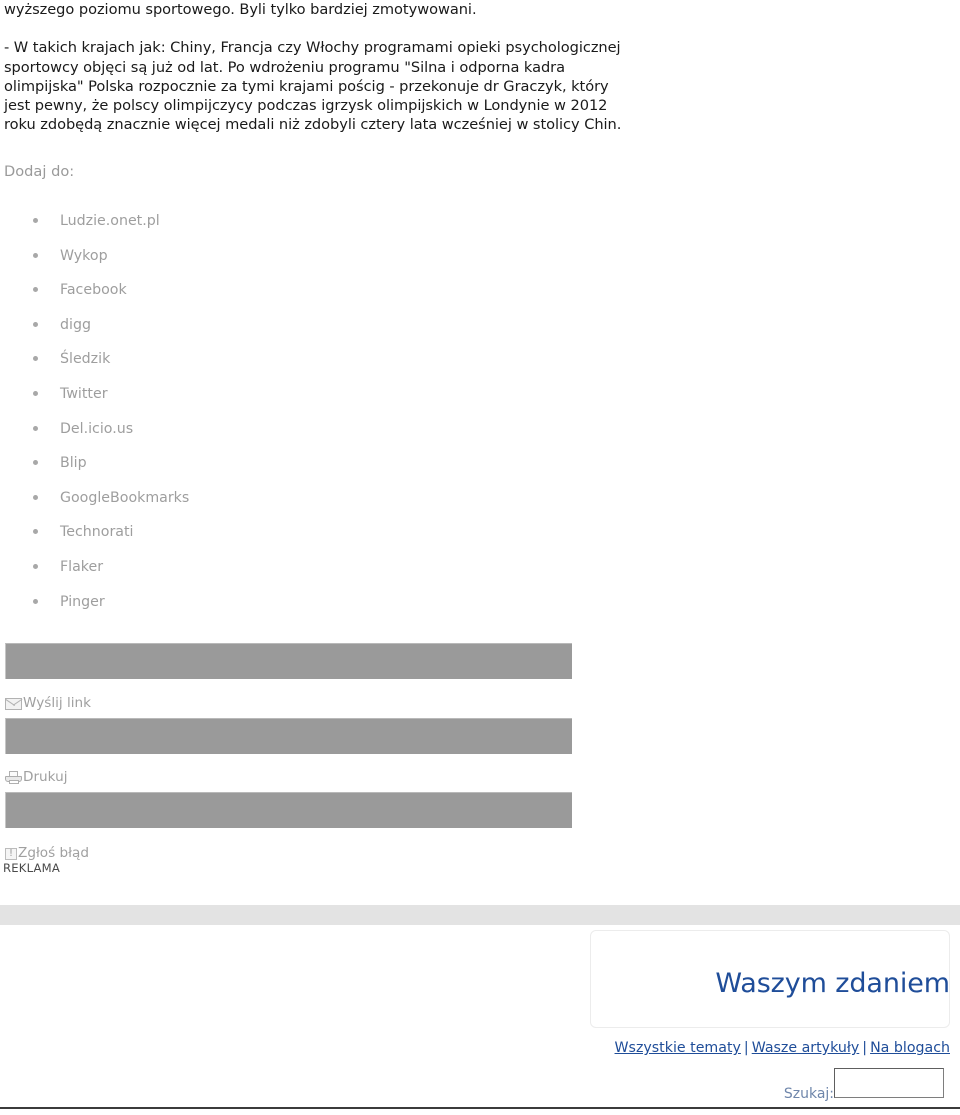 This screenshot has width=960, height=1115. What do you see at coordinates (39, 171) in the screenshot?
I see `share-section-label: Dodaj do:` at bounding box center [39, 171].